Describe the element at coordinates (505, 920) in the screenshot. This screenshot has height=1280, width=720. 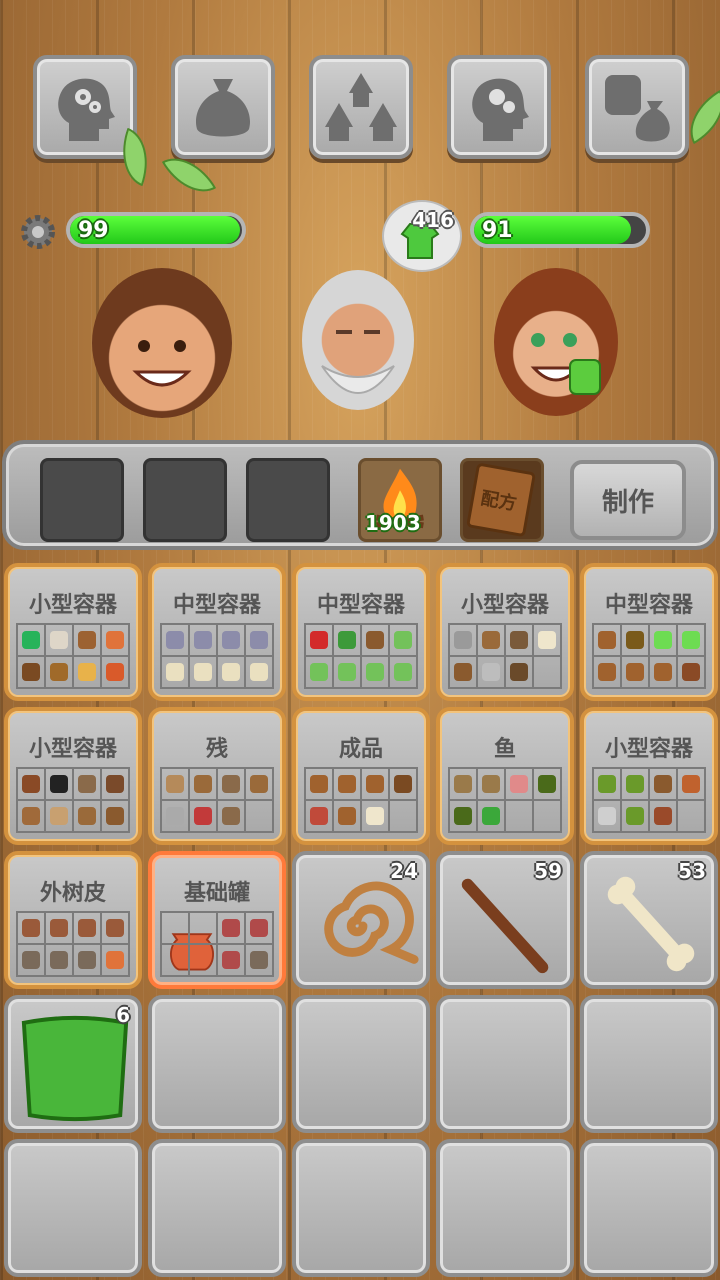
I see `stack-slot-stick: 59` at that location.